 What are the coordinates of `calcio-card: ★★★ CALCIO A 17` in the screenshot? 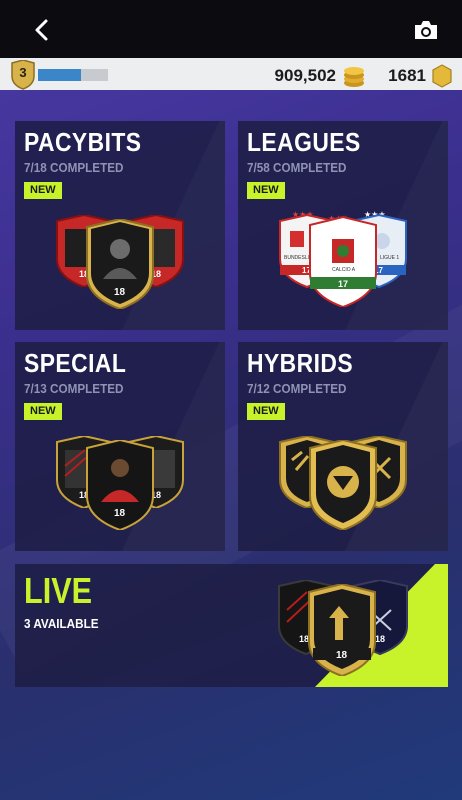 It's located at (343, 261).